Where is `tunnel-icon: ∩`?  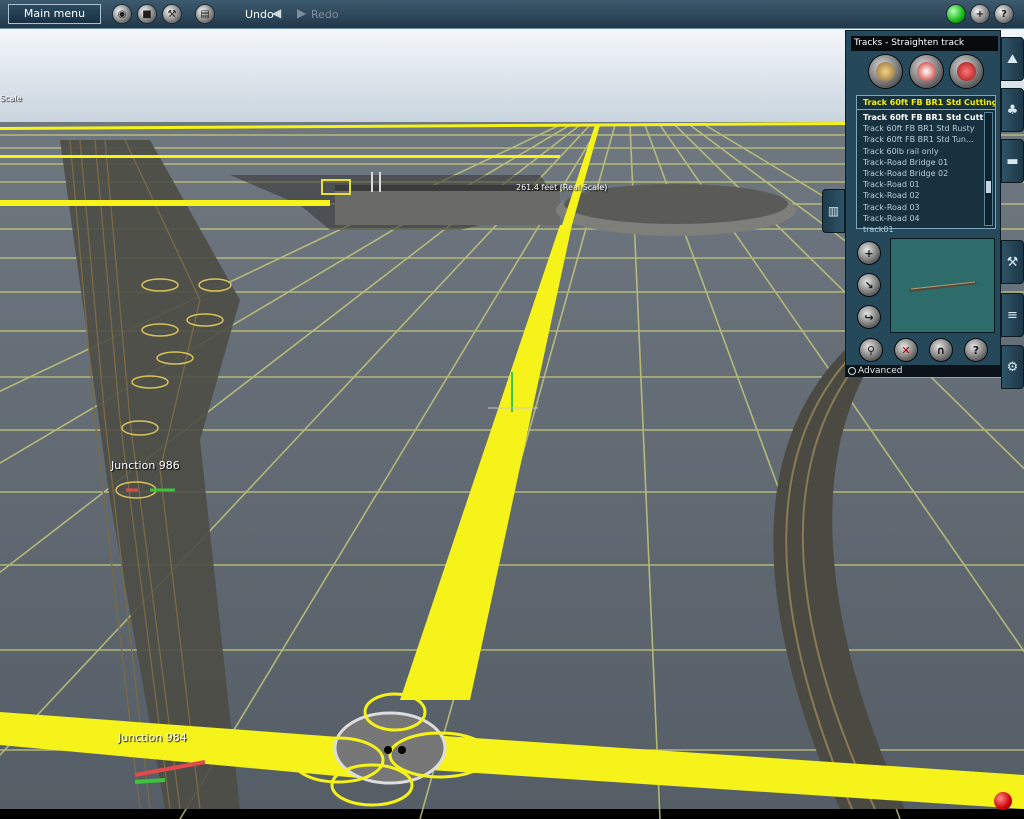 tunnel-icon: ∩ is located at coordinates (941, 350).